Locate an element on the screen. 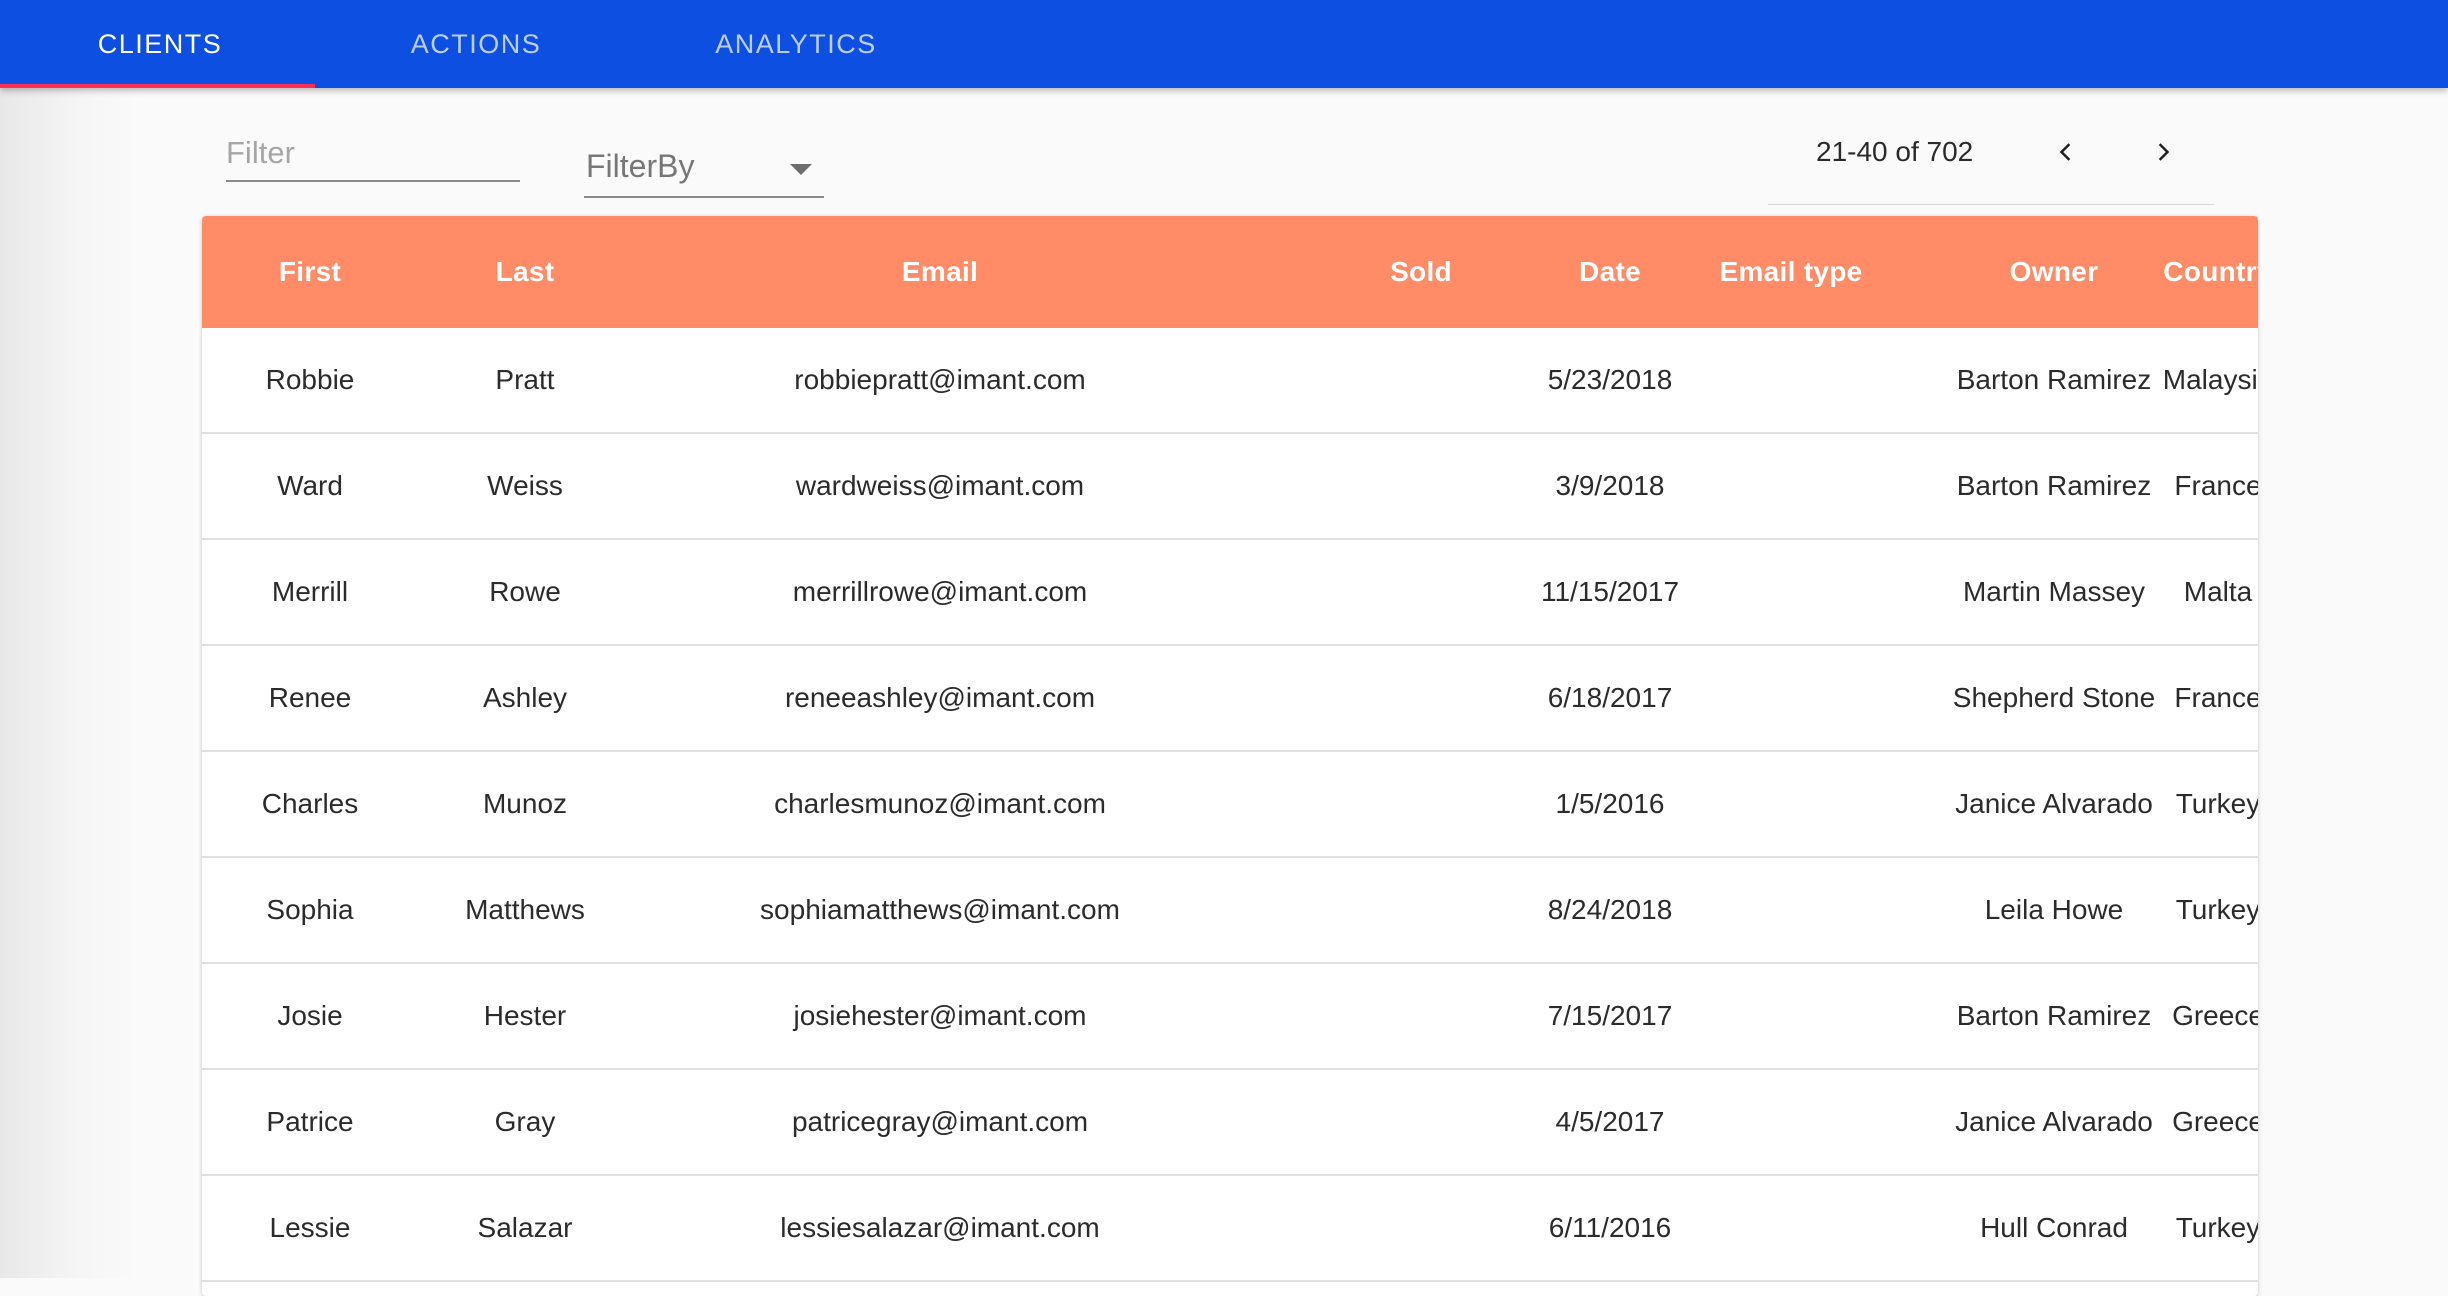 The width and height of the screenshot is (2448, 1296). cell-last: Gray is located at coordinates (525, 1121).